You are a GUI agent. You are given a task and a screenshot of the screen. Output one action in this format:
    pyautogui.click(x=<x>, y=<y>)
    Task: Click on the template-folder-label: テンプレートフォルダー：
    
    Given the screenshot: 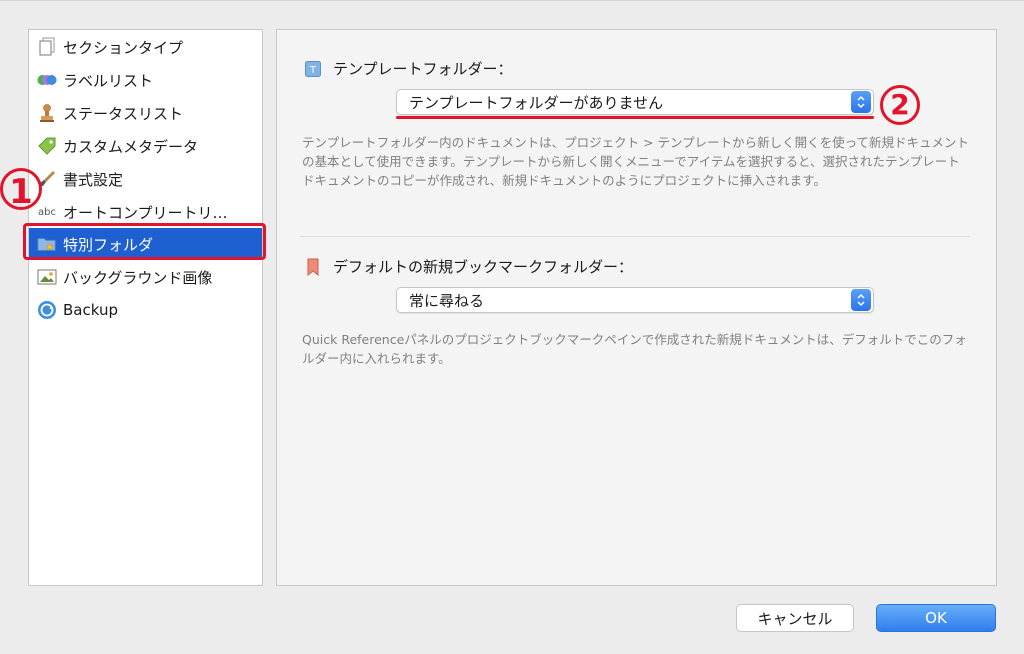 What is the action you would take?
    pyautogui.click(x=423, y=69)
    